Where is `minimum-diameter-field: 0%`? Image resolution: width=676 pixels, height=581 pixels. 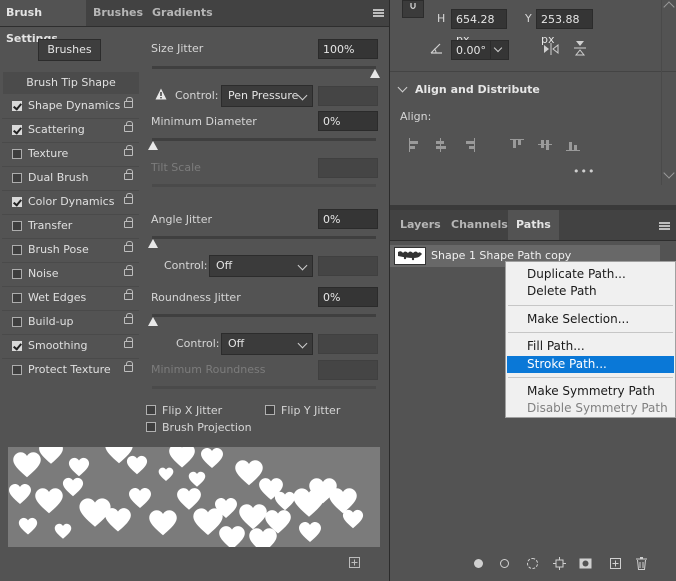 minimum-diameter-field: 0% is located at coordinates (348, 121).